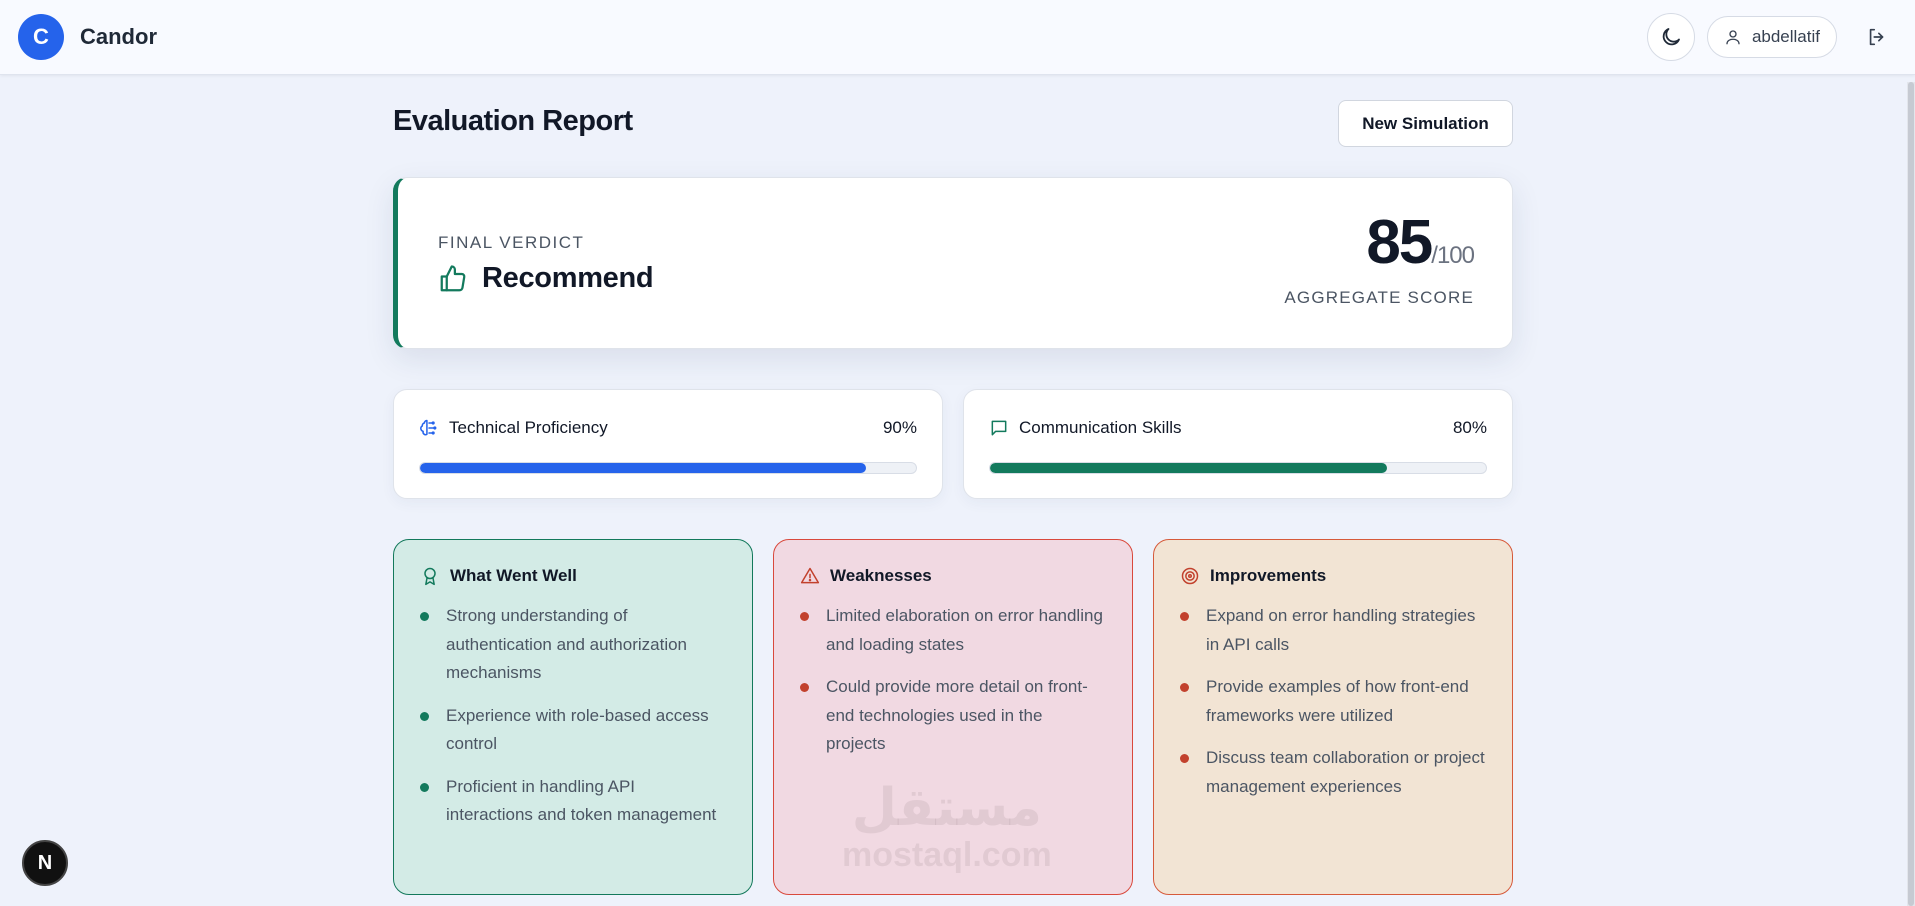  I want to click on metric-technical-proficiency: Technical Proficiency 90%, so click(668, 444).